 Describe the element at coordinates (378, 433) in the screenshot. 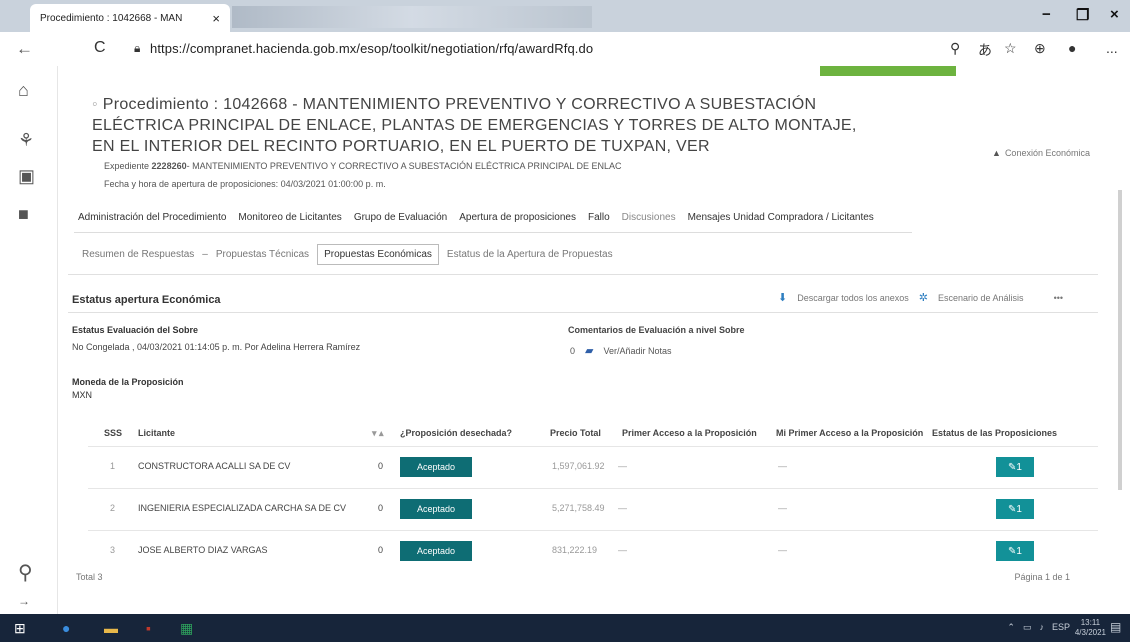

I see `sort-icon: ▾ ▴` at that location.